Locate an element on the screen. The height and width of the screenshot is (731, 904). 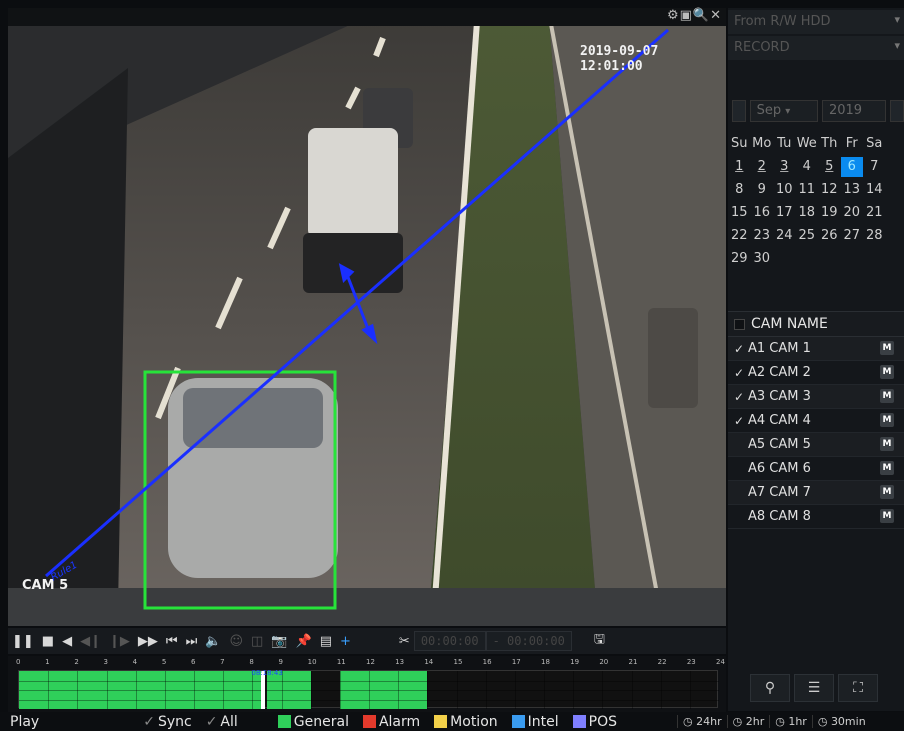
alarm-label: Alarm is located at coordinates (399, 721).